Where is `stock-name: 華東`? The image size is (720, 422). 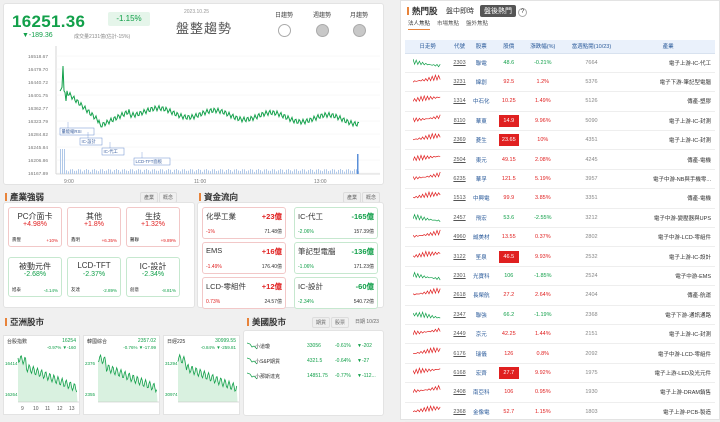
stock-name: 華東 is located at coordinates (481, 121).